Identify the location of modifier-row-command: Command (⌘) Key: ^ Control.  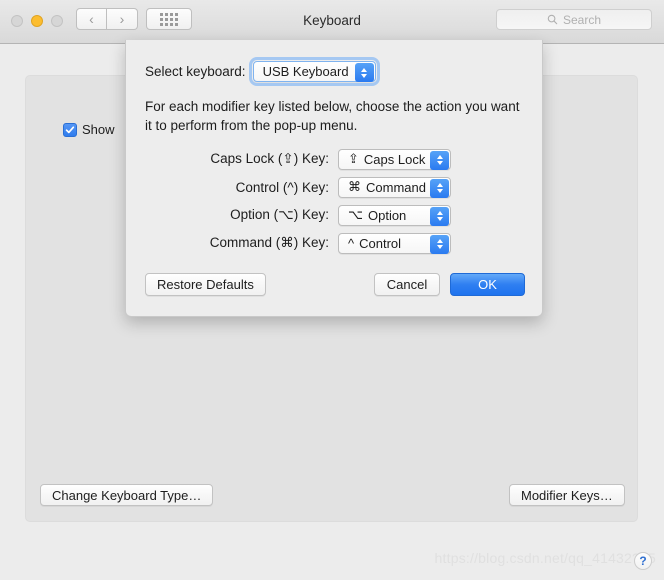
(335, 243).